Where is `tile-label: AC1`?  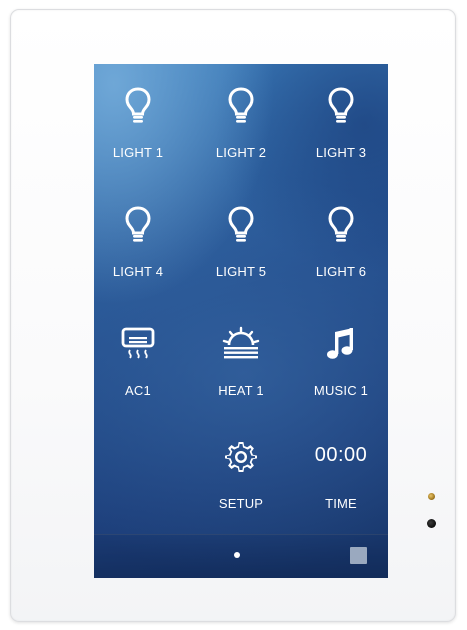 tile-label: AC1 is located at coordinates (138, 390).